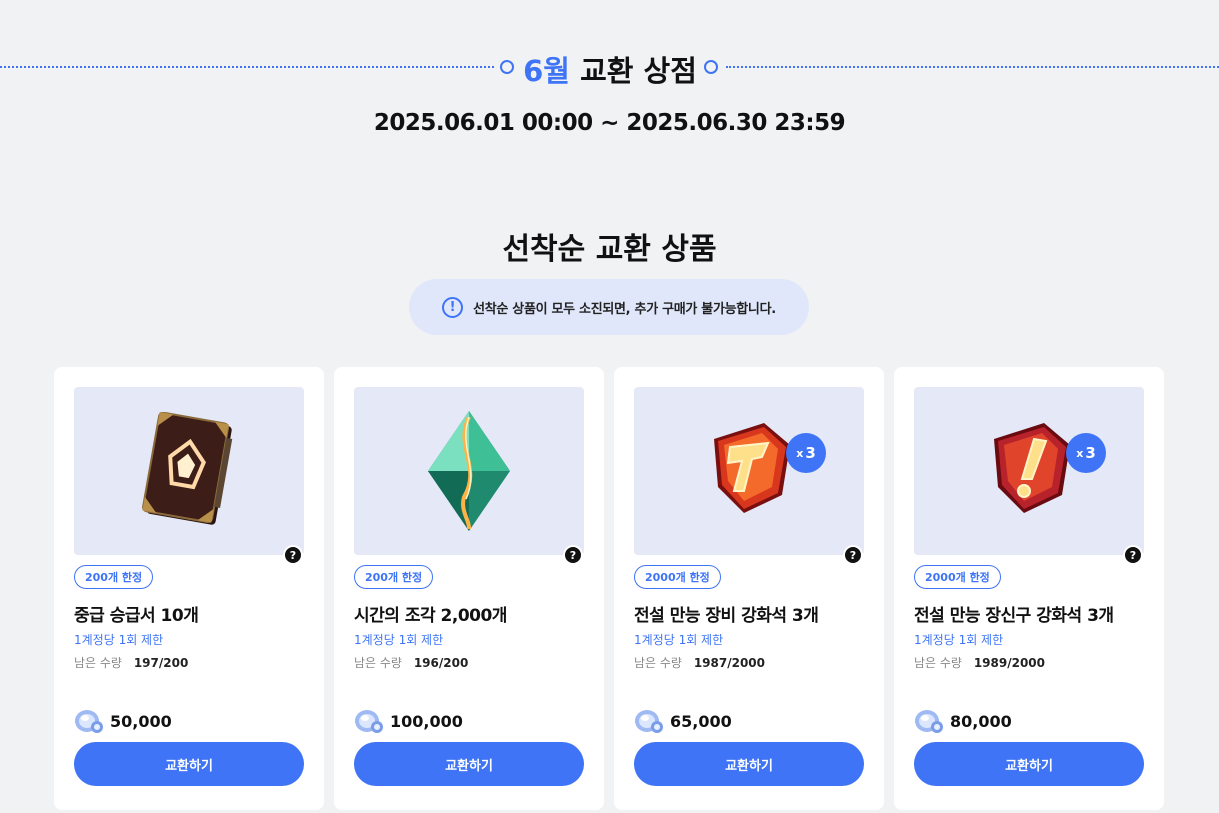 This screenshot has height=813, width=1219. What do you see at coordinates (972, 67) in the screenshot?
I see `dotted-divider-right` at bounding box center [972, 67].